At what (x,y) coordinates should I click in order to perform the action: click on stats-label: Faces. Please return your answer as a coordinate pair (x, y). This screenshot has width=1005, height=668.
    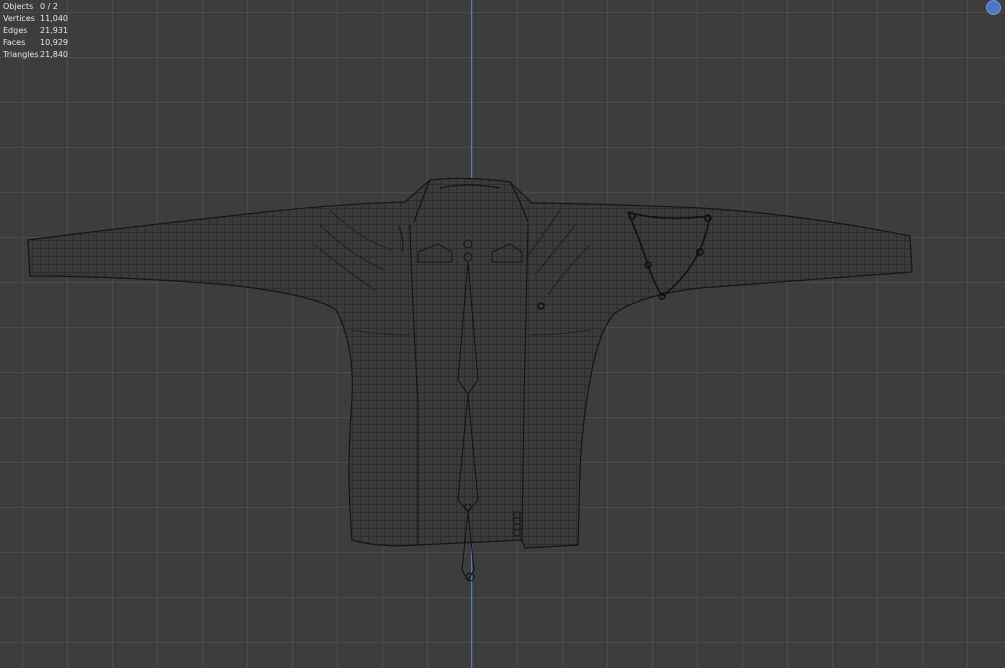
    Looking at the image, I should click on (14, 42).